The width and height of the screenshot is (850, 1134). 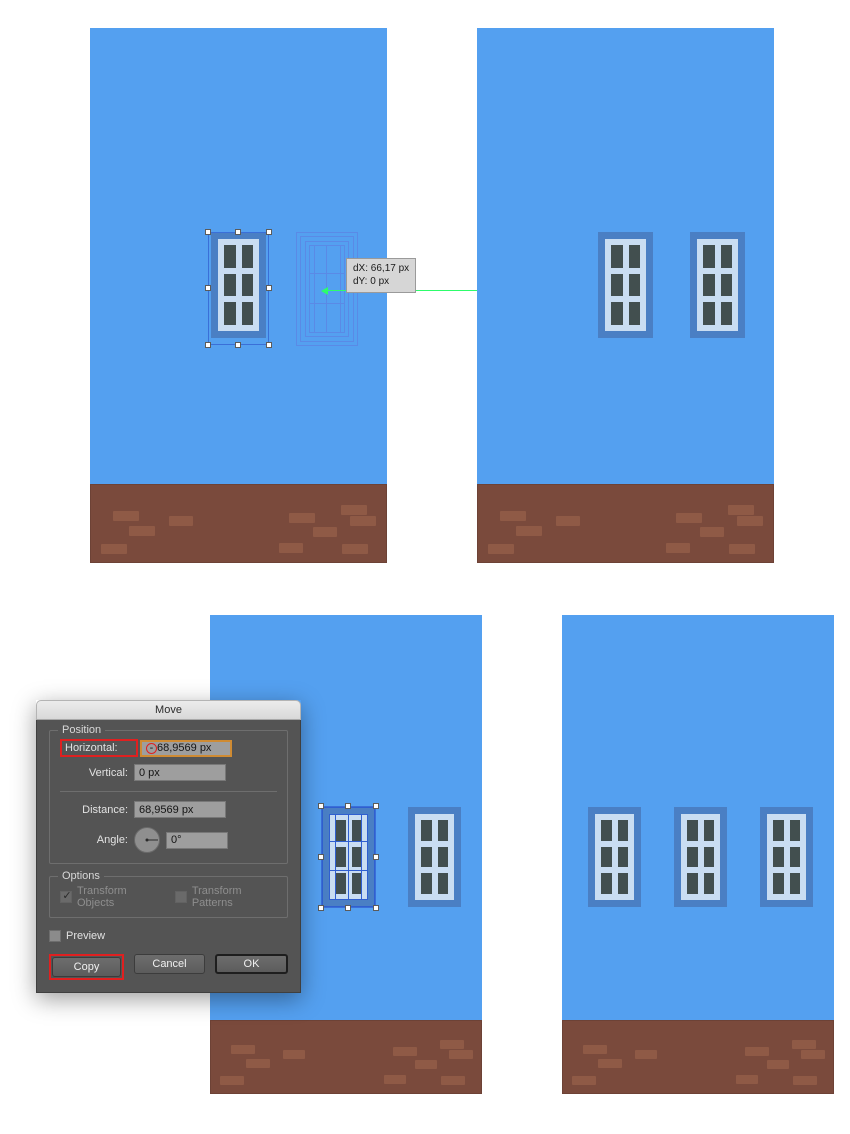 What do you see at coordinates (381, 268) in the screenshot?
I see `tooltip-dx: dX: 66,17 px` at bounding box center [381, 268].